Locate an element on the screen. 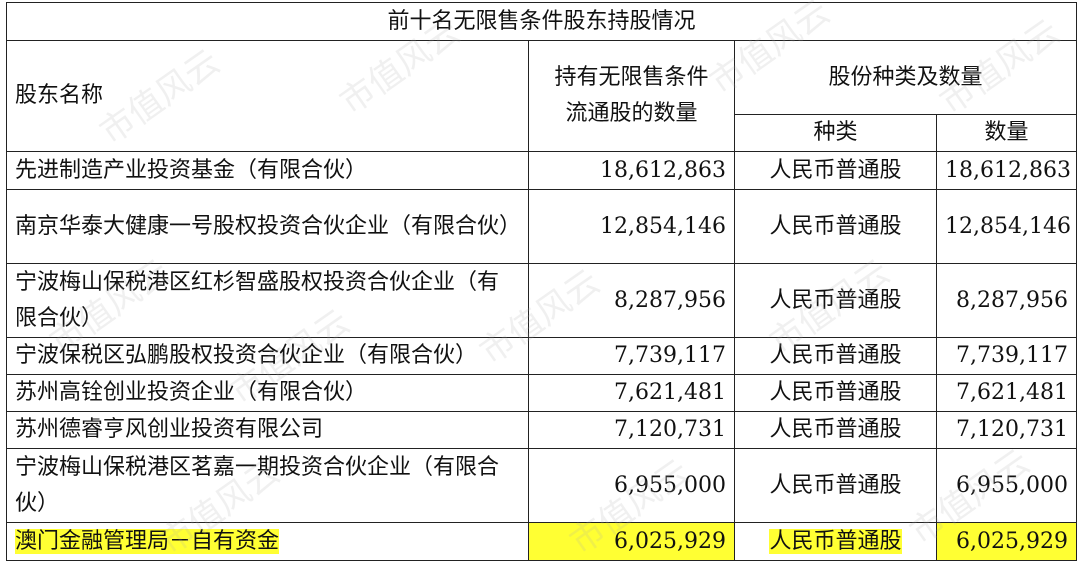 The image size is (1080, 562). amount-cell: 6,025,929 is located at coordinates (1006, 541).